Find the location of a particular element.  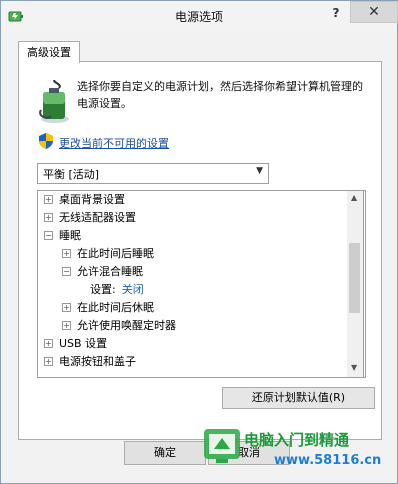

title-bar: 电源选项 ? ✕ is located at coordinates (199, 16).